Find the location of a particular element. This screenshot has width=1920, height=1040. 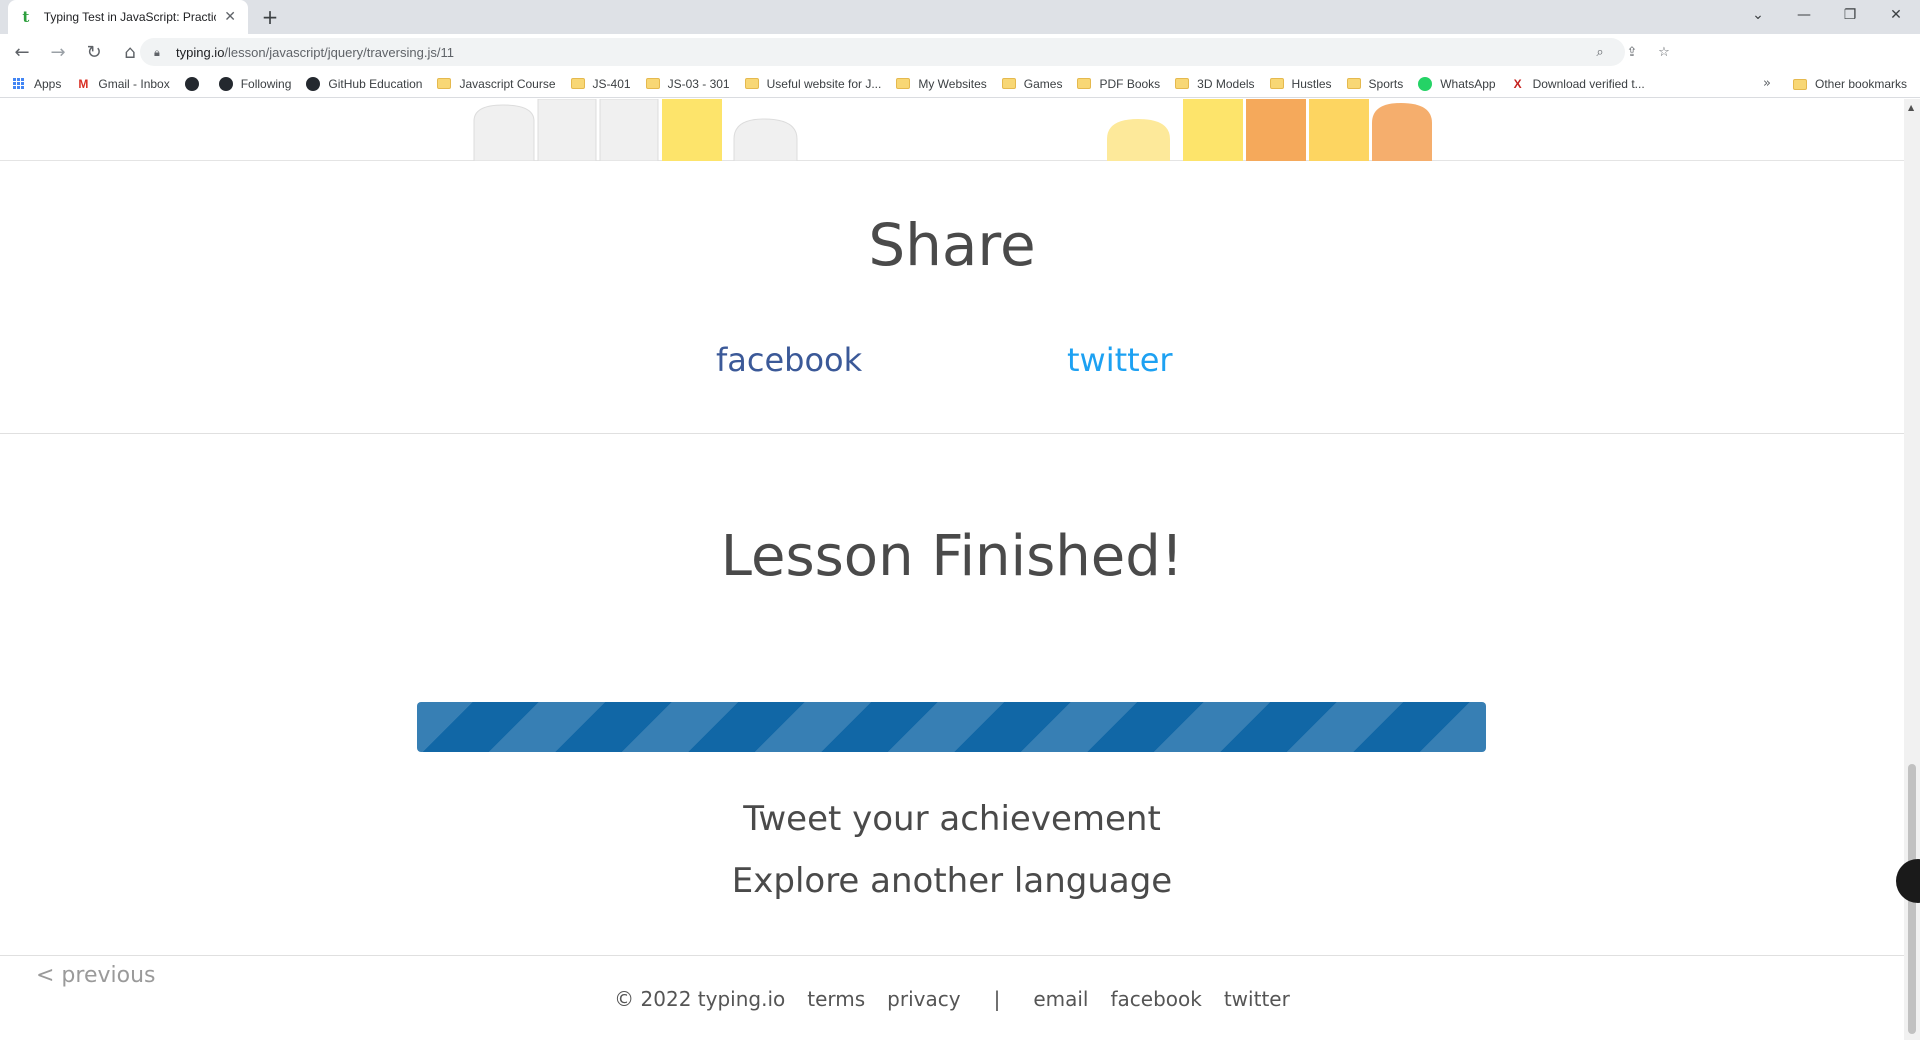

close-window-button: ✕ is located at coordinates (1896, 15).